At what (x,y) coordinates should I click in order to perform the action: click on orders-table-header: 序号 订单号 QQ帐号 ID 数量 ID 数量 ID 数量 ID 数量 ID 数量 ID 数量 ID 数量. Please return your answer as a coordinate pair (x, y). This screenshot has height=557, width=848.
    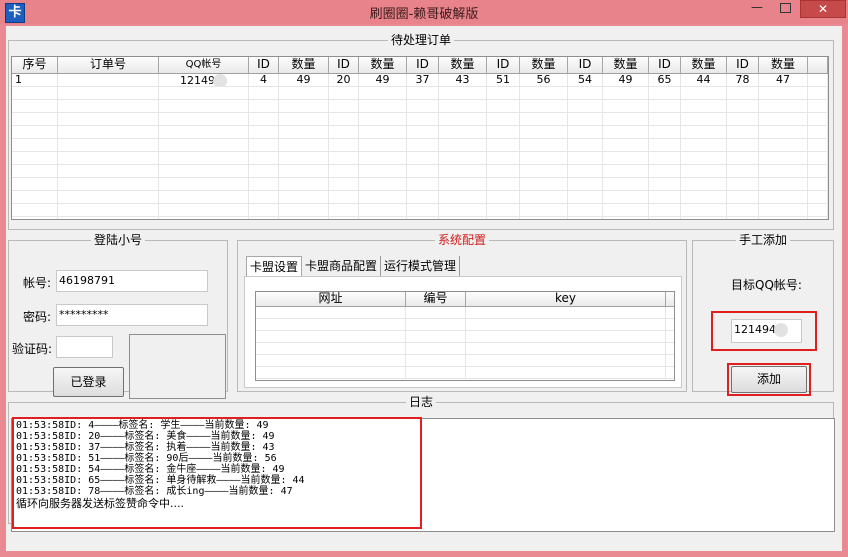
    Looking at the image, I should click on (420, 65).